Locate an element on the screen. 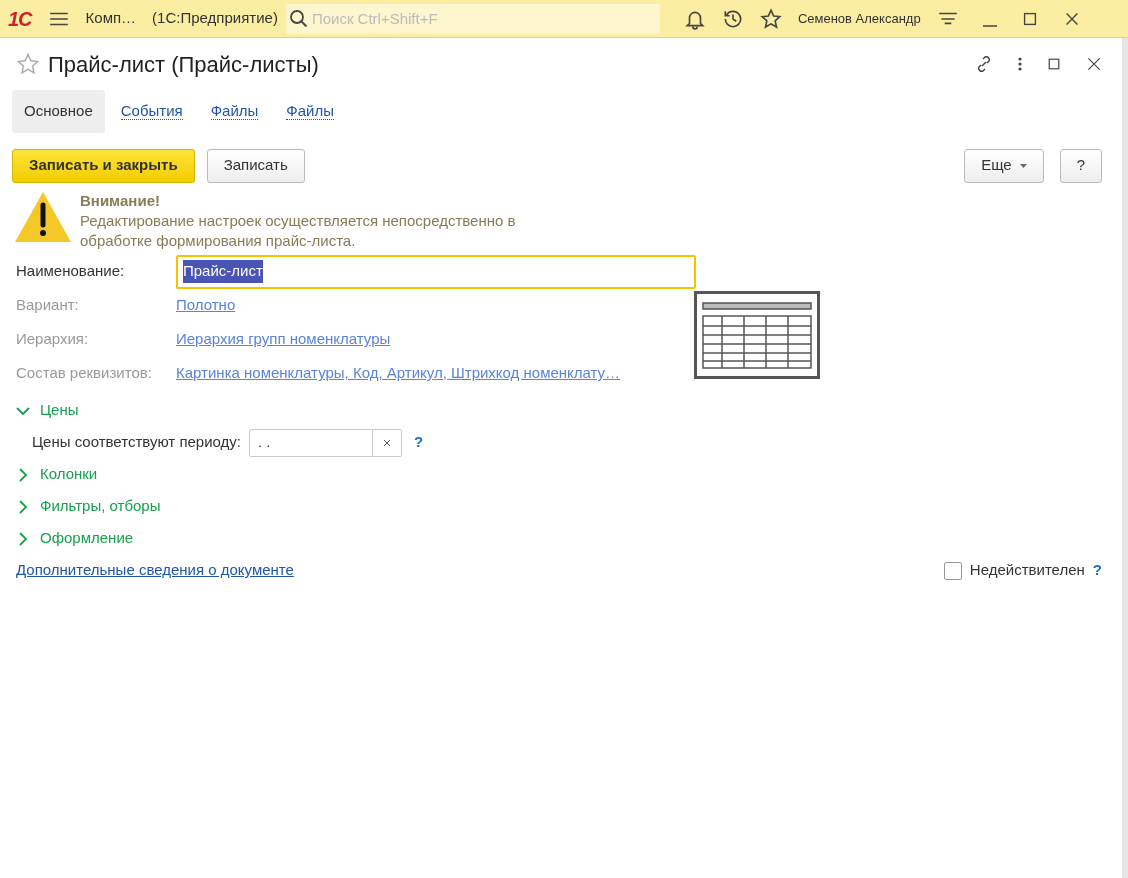 This screenshot has height=878, width=1128. period-field: . . is located at coordinates (325, 442).